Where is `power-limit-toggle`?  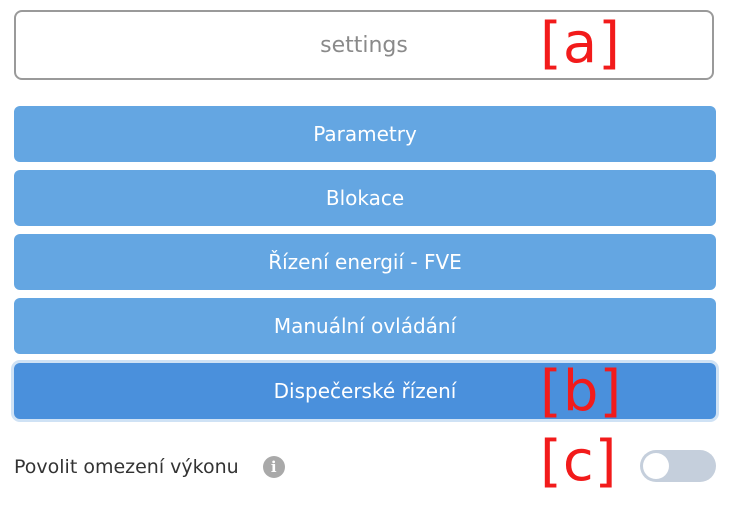
power-limit-toggle is located at coordinates (678, 466).